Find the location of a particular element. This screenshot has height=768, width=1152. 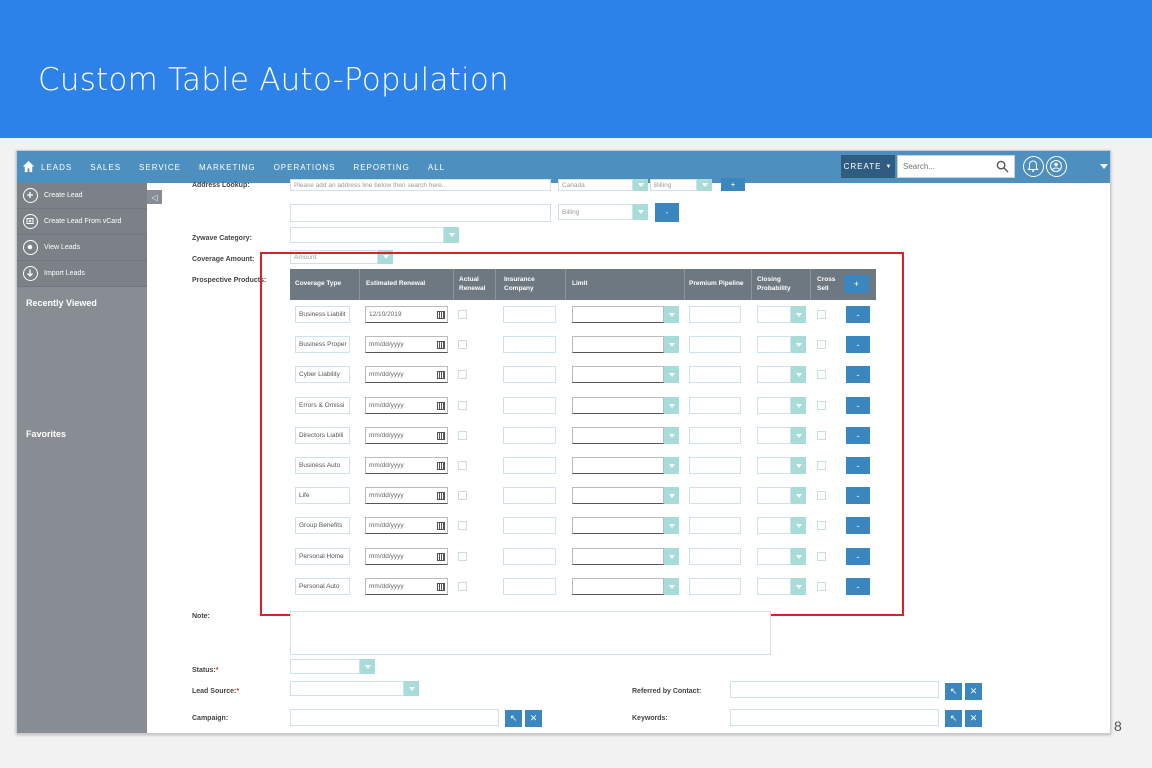

sidebar-item-label: Create Lead From vCard is located at coordinates (83, 221).